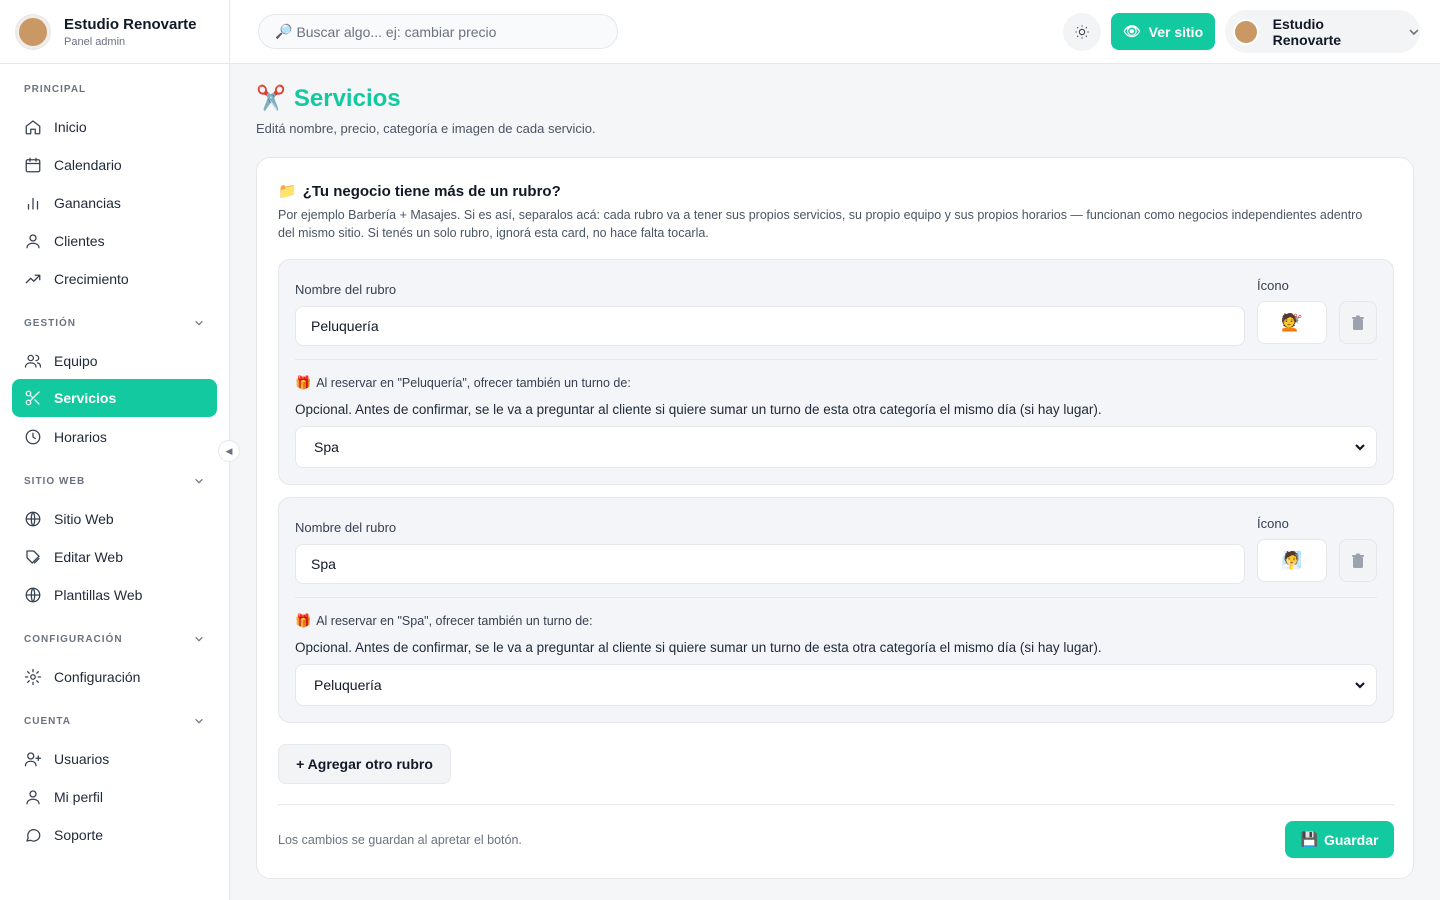 The height and width of the screenshot is (900, 1440). Describe the element at coordinates (271, 98) in the screenshot. I see `scissors-icon: ✂️` at that location.